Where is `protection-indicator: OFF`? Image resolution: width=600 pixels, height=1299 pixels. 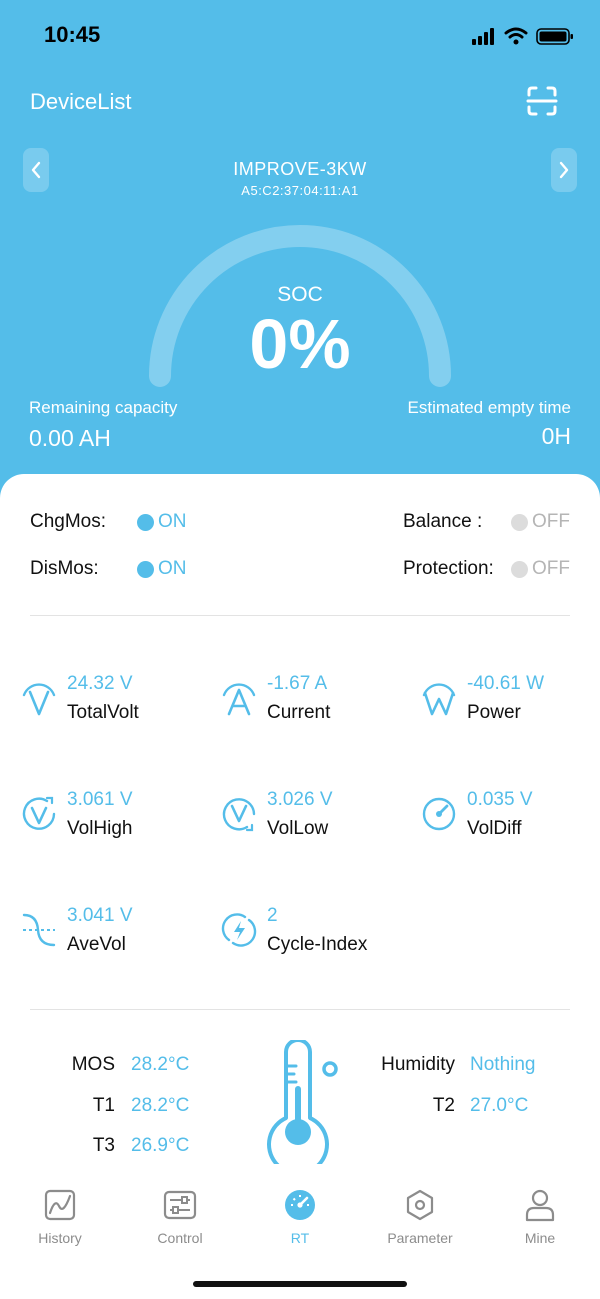
protection-indicator: OFF is located at coordinates (540, 569).